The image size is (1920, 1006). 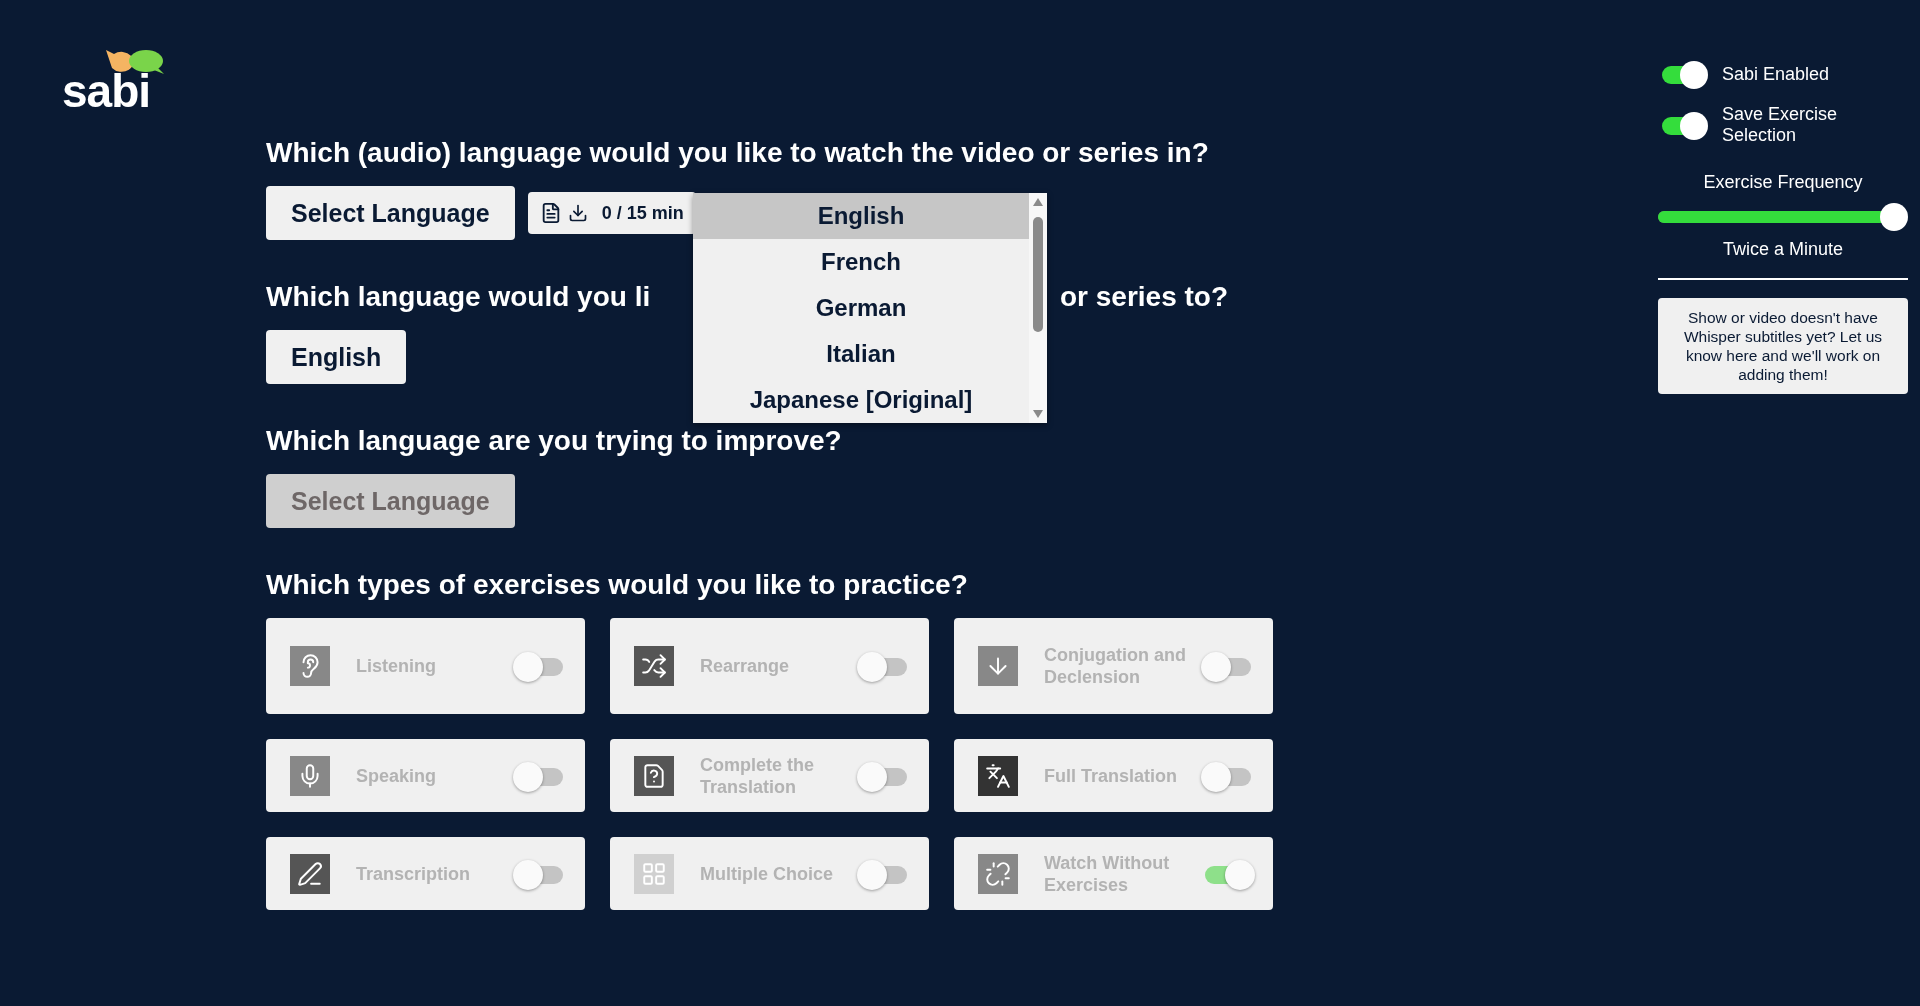 What do you see at coordinates (1144, 297) in the screenshot?
I see `question-heading: or series to?` at bounding box center [1144, 297].